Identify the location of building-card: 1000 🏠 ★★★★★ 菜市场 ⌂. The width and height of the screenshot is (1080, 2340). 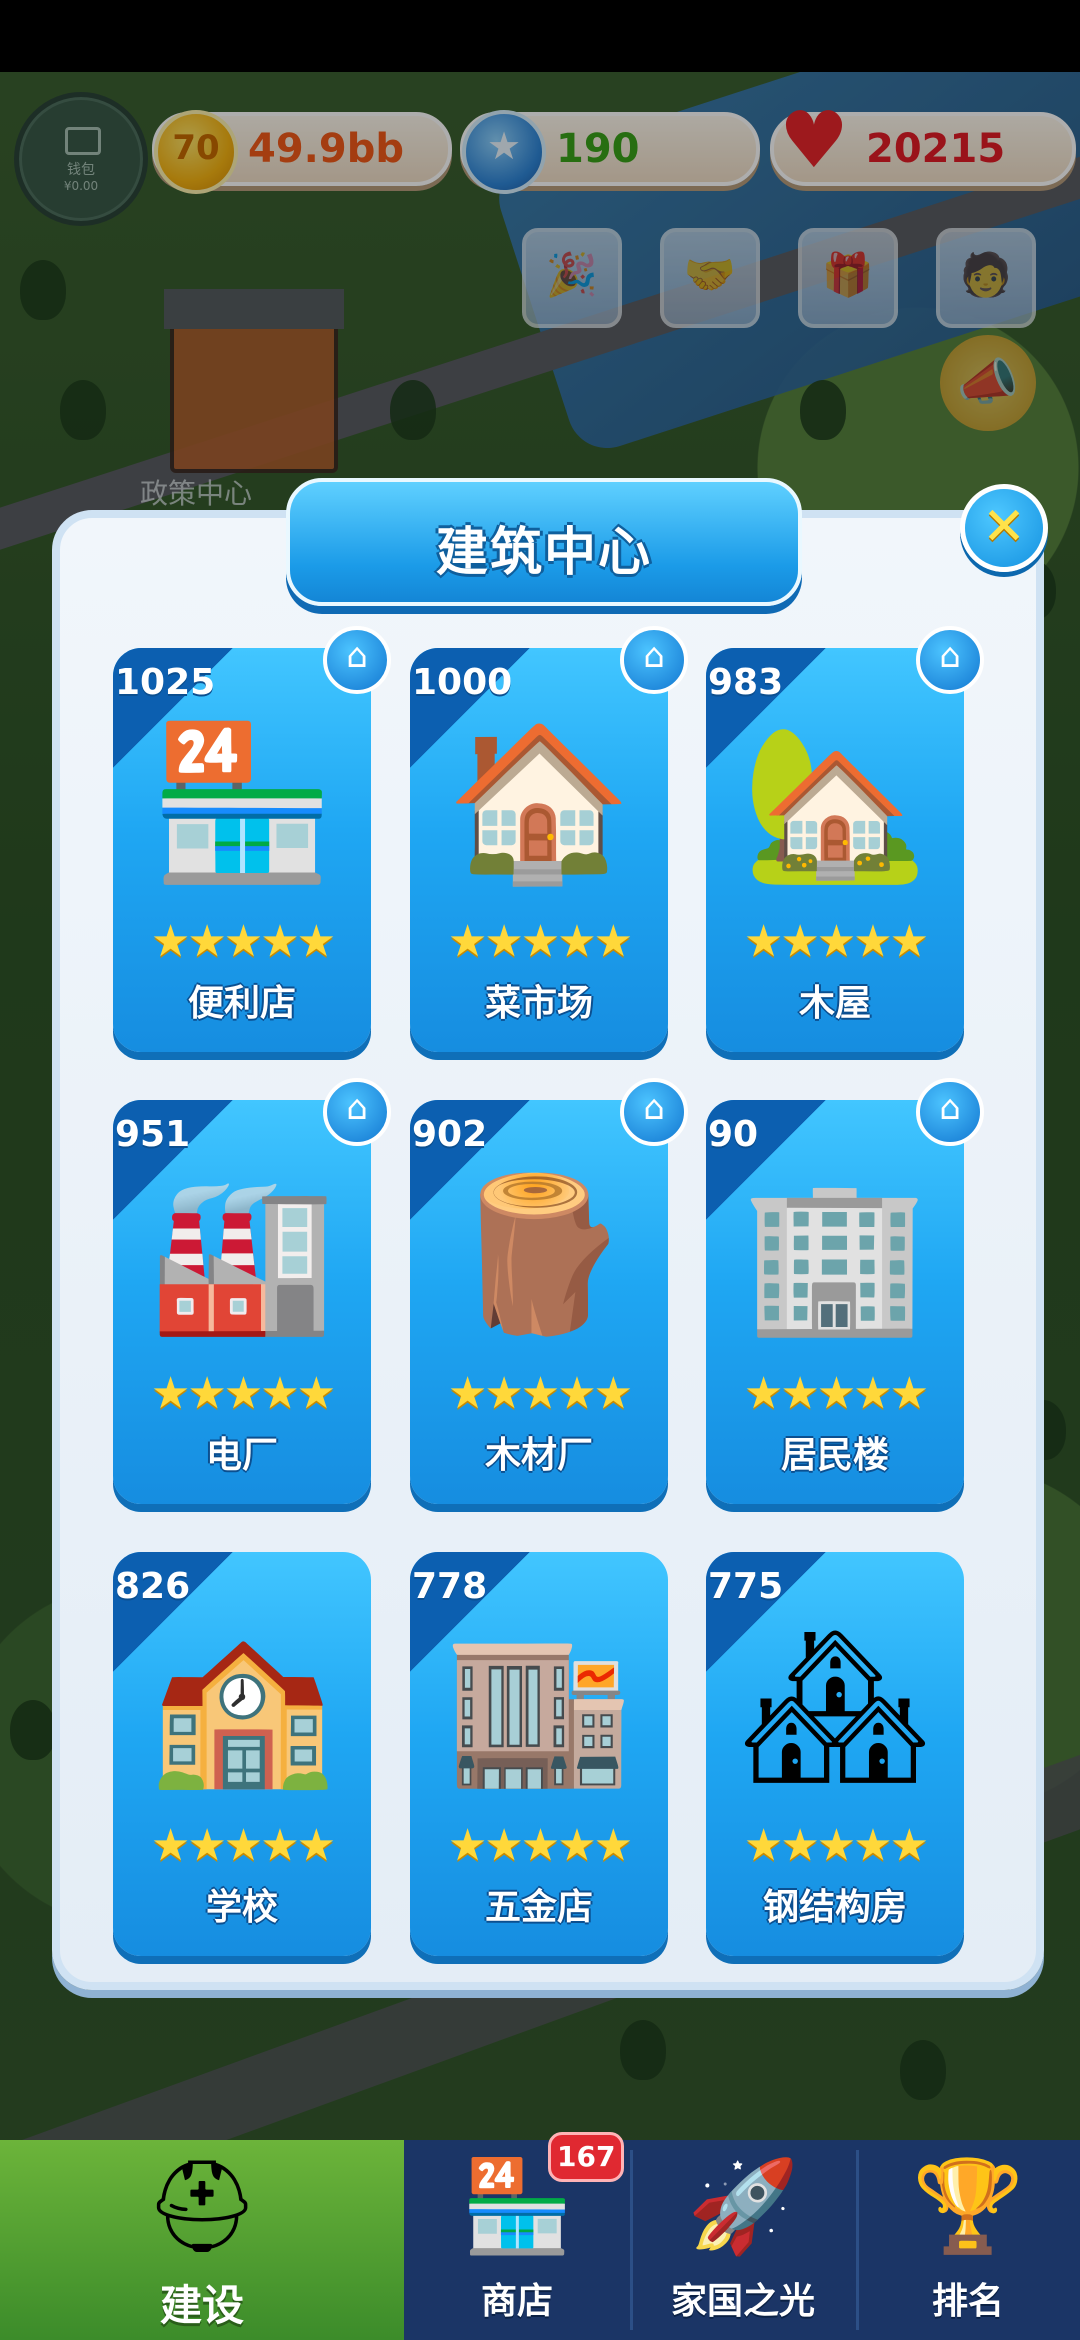
(549, 839).